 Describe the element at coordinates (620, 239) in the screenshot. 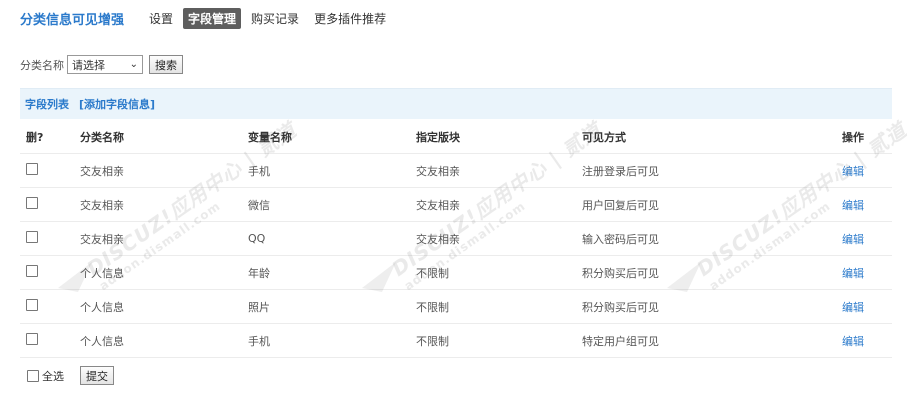

I see `row-visibility: 输入密码后可见` at that location.